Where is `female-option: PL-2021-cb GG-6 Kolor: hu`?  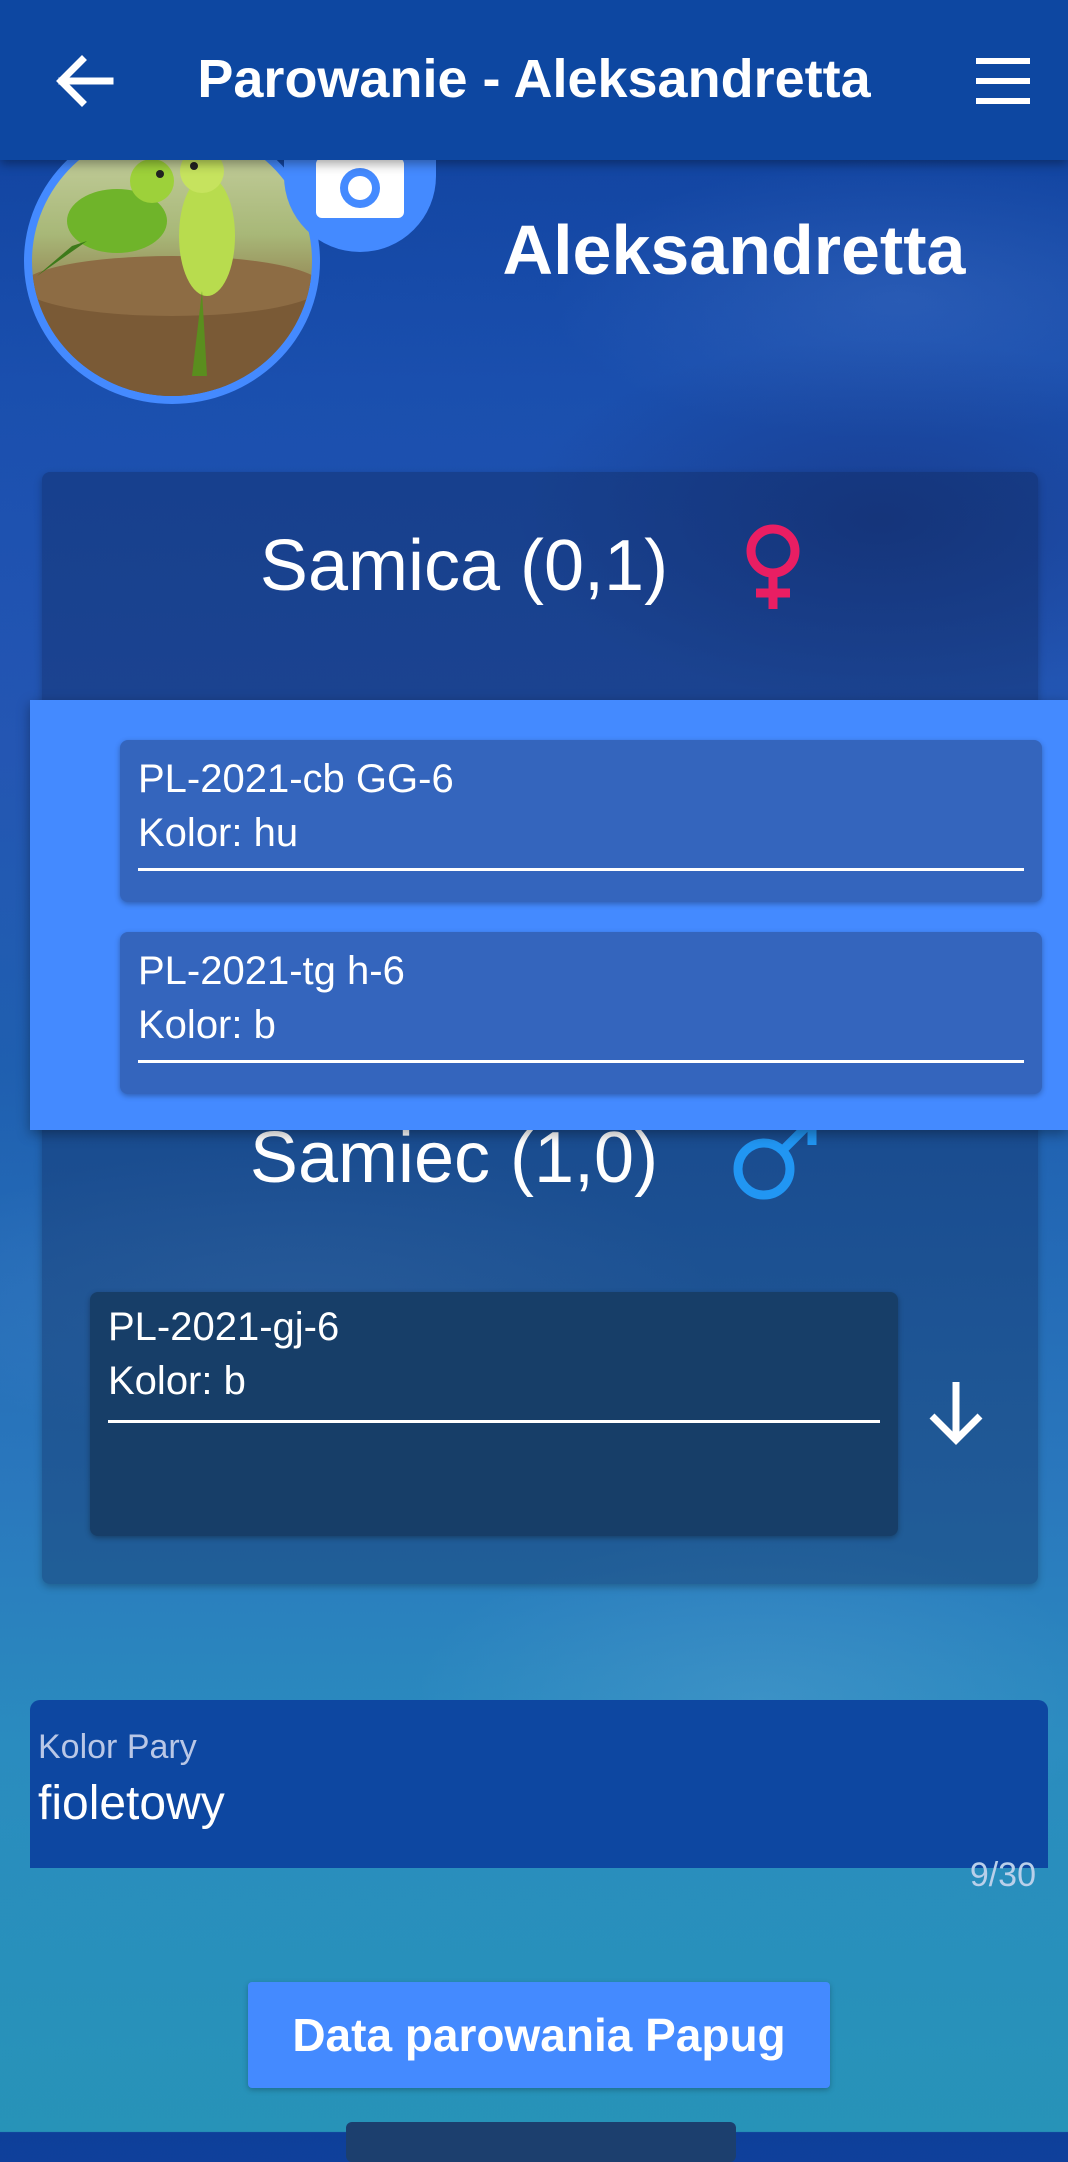 female-option: PL-2021-cb GG-6 Kolor: hu is located at coordinates (581, 821).